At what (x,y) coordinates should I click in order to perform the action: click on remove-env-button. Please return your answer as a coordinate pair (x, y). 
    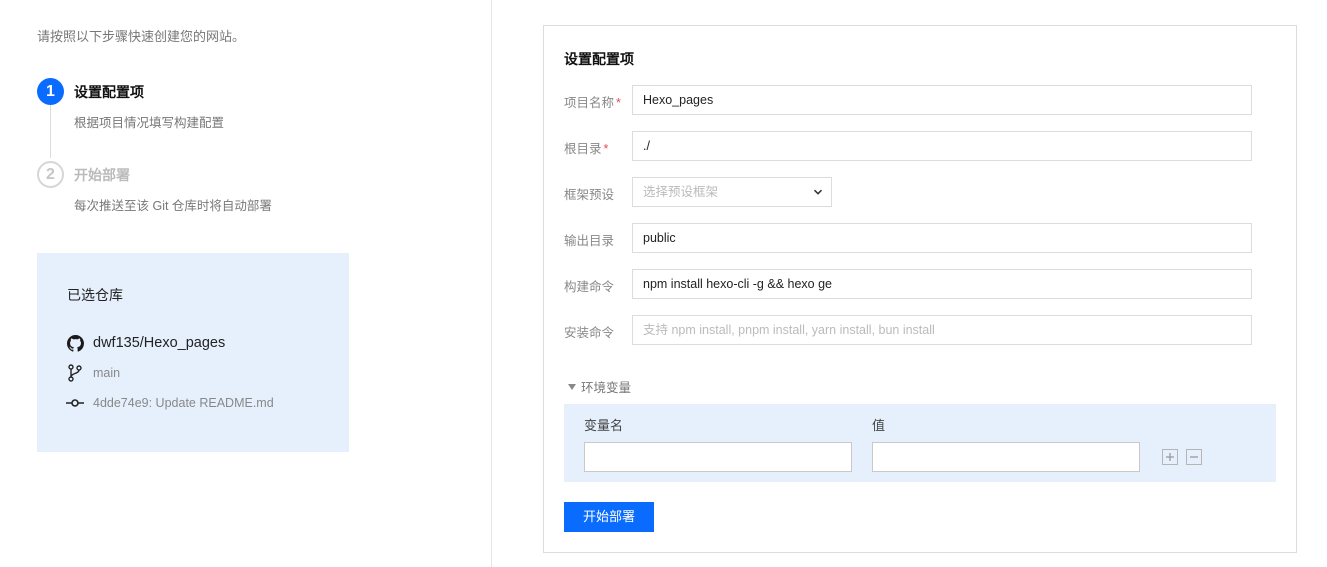
    Looking at the image, I should click on (1194, 457).